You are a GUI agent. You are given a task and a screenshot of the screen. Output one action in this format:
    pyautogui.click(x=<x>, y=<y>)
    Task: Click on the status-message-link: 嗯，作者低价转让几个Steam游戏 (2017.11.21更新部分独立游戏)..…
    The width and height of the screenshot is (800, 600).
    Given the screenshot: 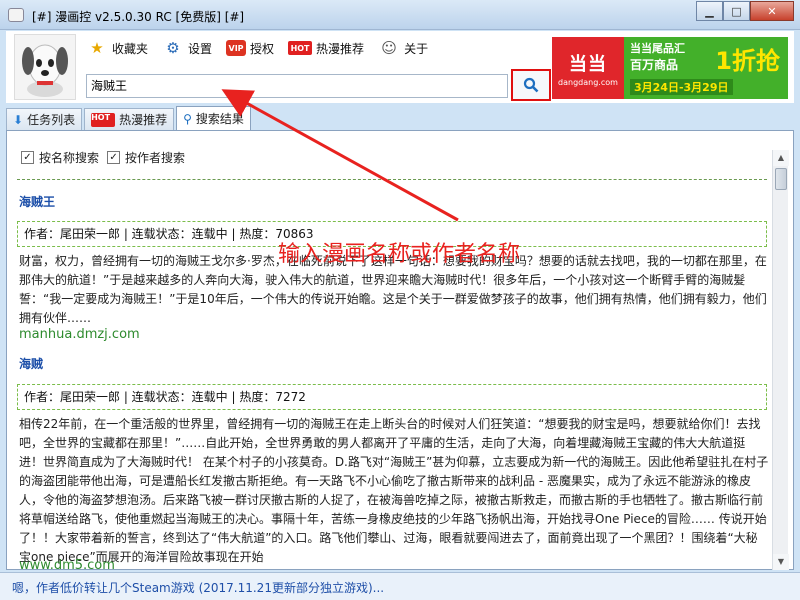 What is the action you would take?
    pyautogui.click(x=198, y=587)
    